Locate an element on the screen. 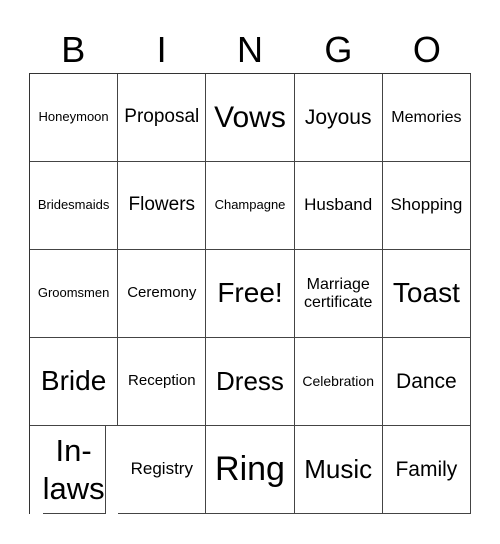  bingo-cell: Reception is located at coordinates (162, 382).